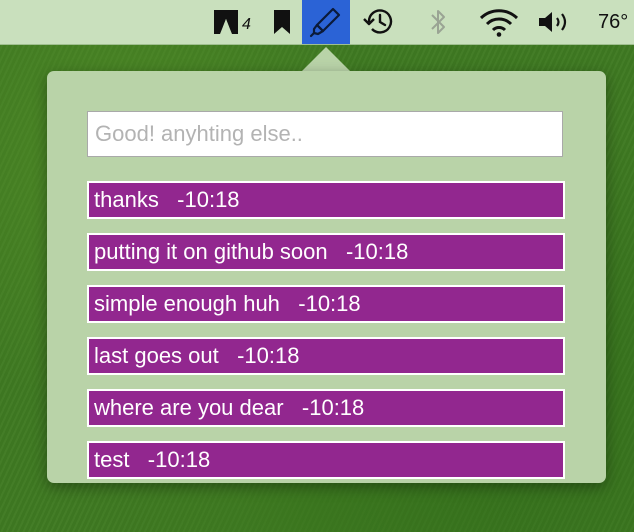 The height and width of the screenshot is (532, 634). I want to click on popover-arrow, so click(326, 59).